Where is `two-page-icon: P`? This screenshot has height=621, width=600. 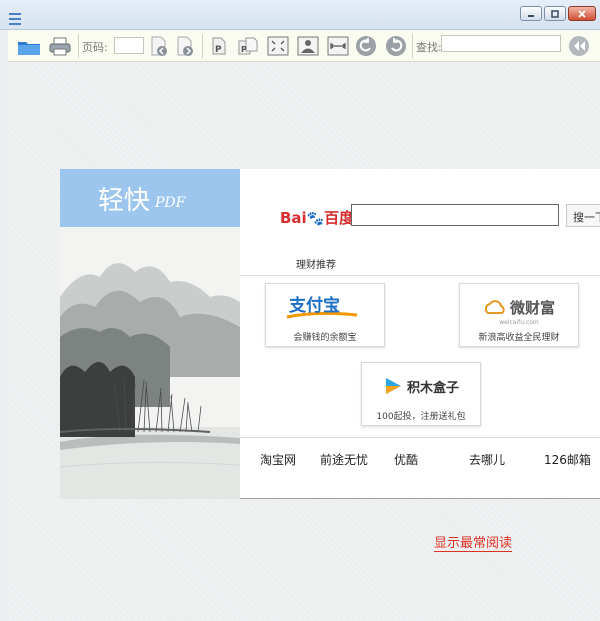 two-page-icon: P is located at coordinates (248, 46).